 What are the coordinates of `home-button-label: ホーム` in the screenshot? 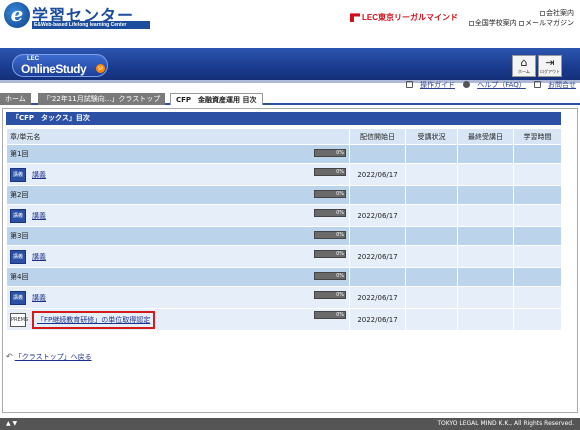 It's located at (524, 71).